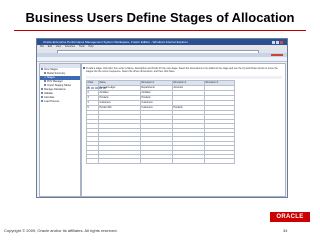  I want to click on oracle-header-logo, so click(277, 55).